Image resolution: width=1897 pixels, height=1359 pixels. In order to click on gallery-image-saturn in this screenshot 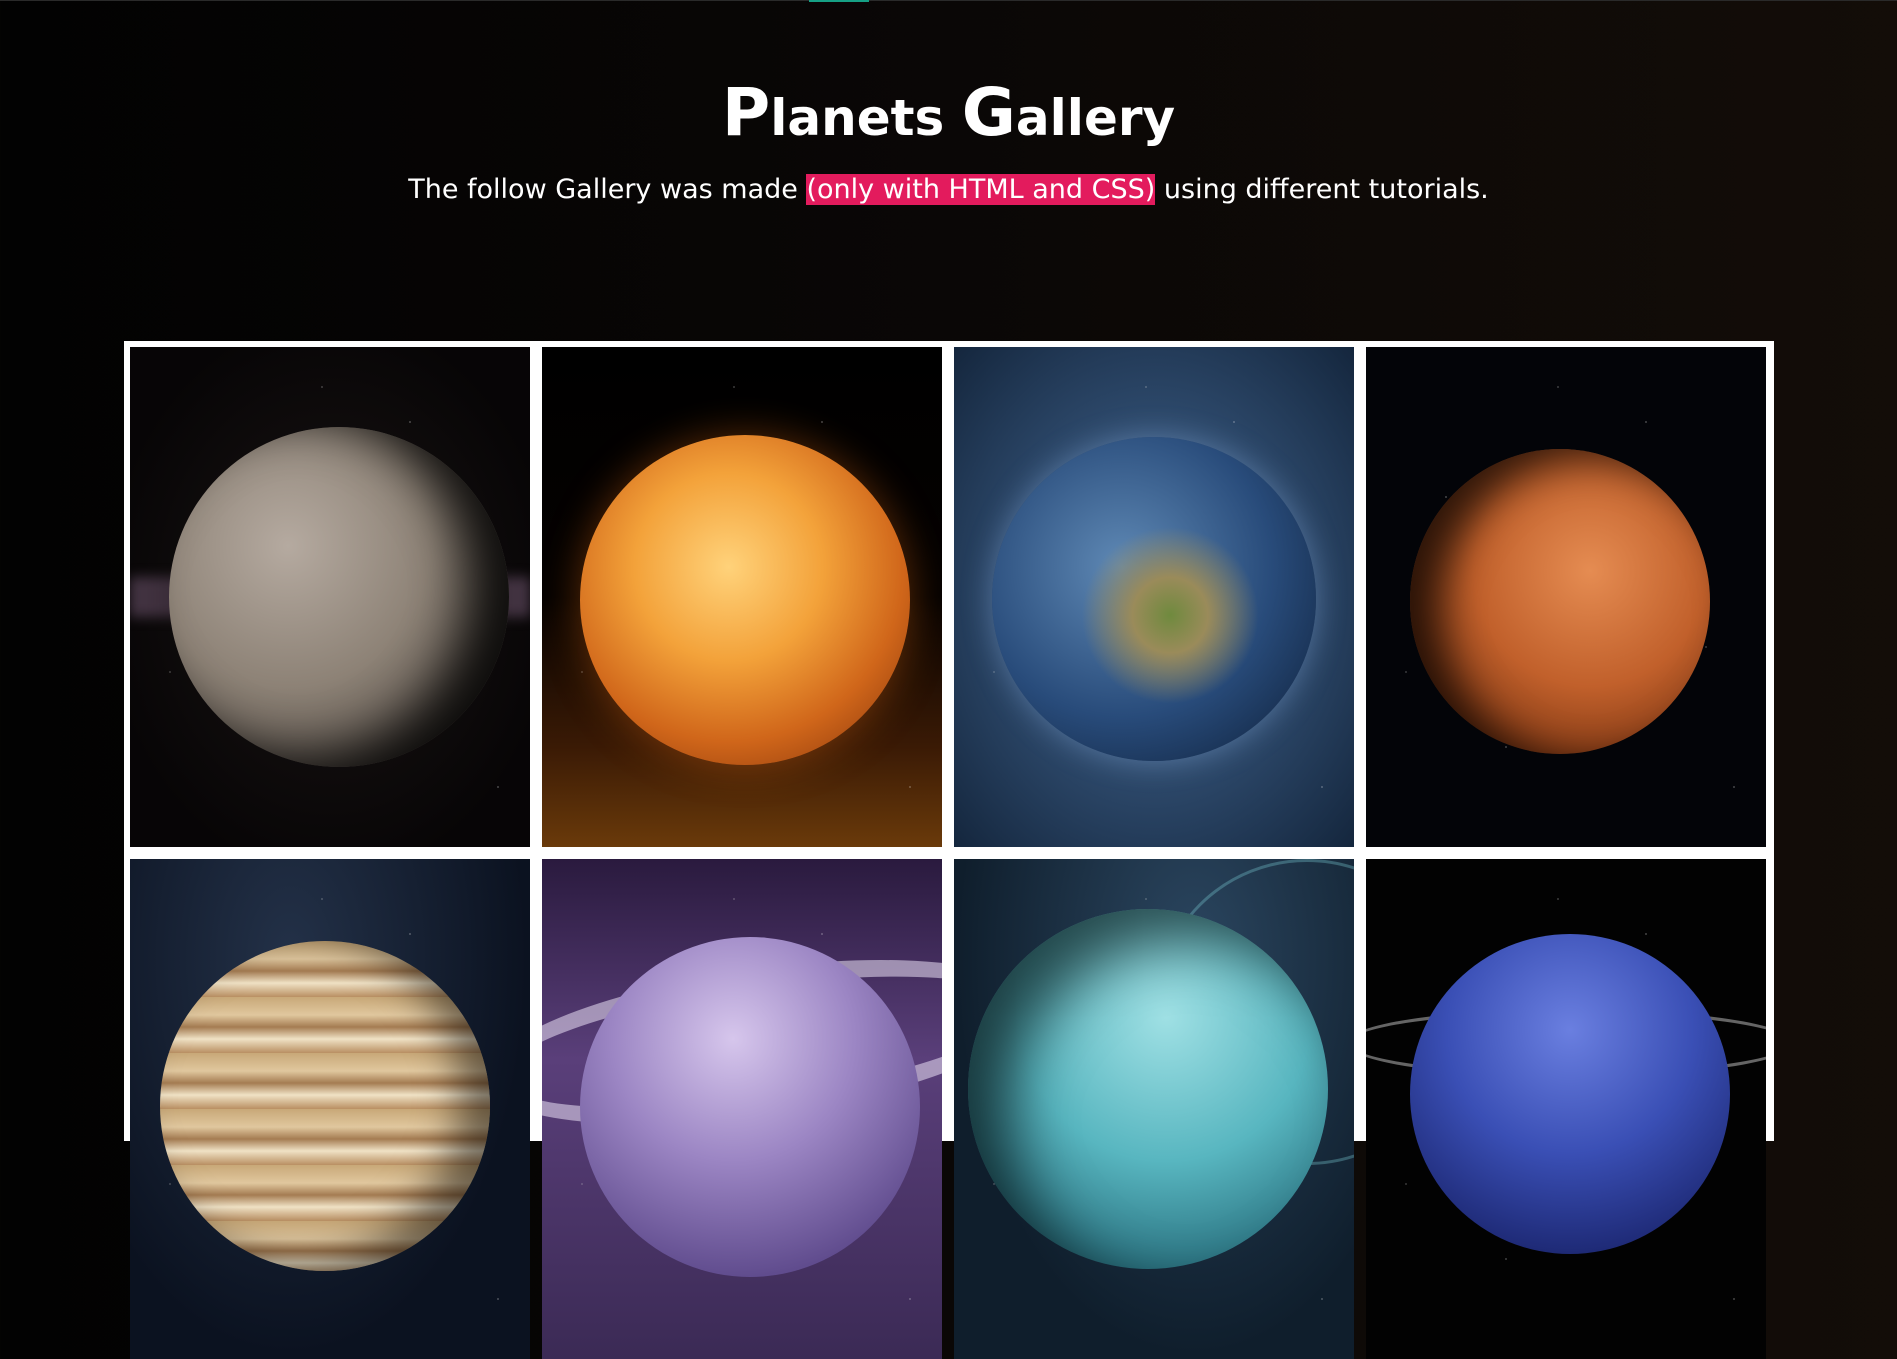, I will do `click(742, 1109)`.